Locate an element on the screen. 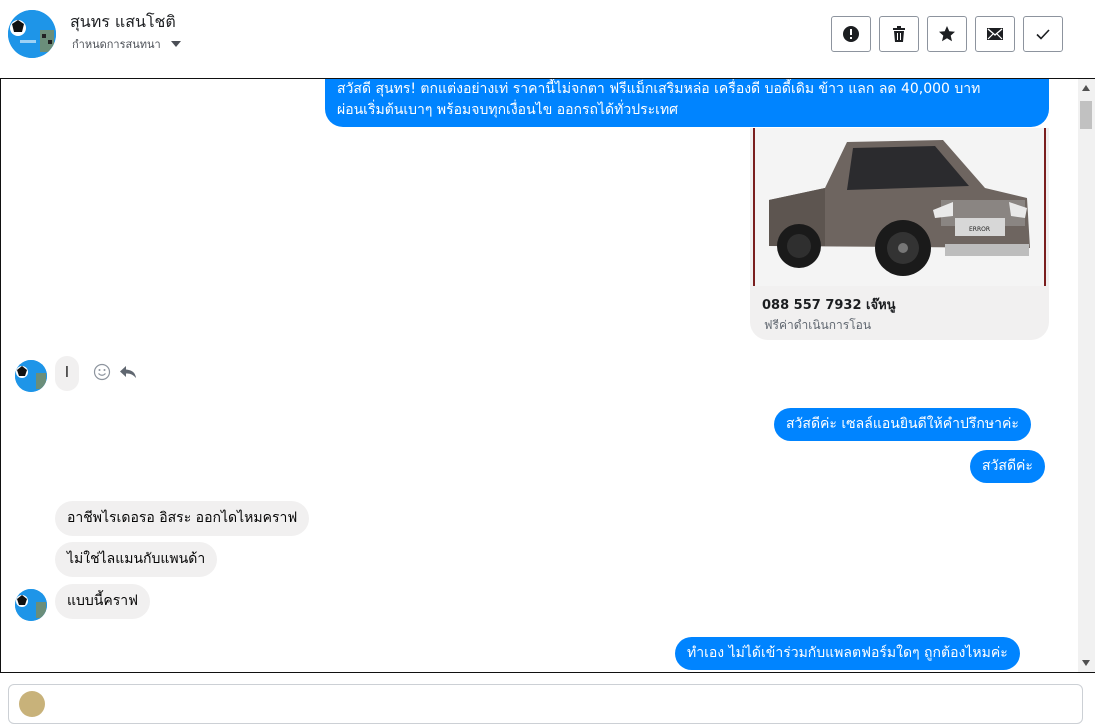 This screenshot has height=724, width=1095. reply-button is located at coordinates (128, 374).